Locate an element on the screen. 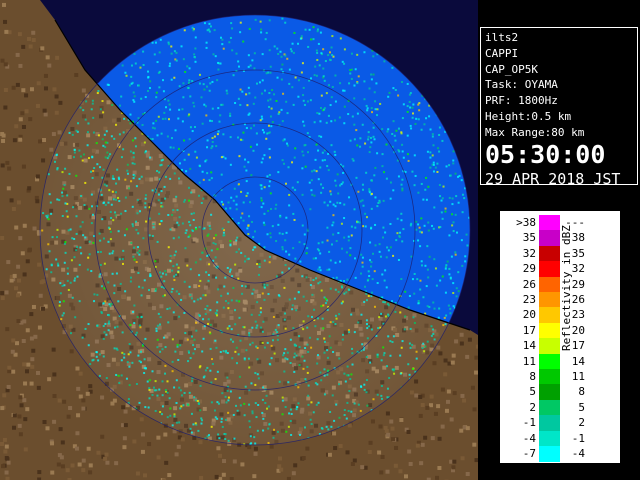 This screenshot has width=640, height=480. legend-row: 8 11 is located at coordinates (560, 377).